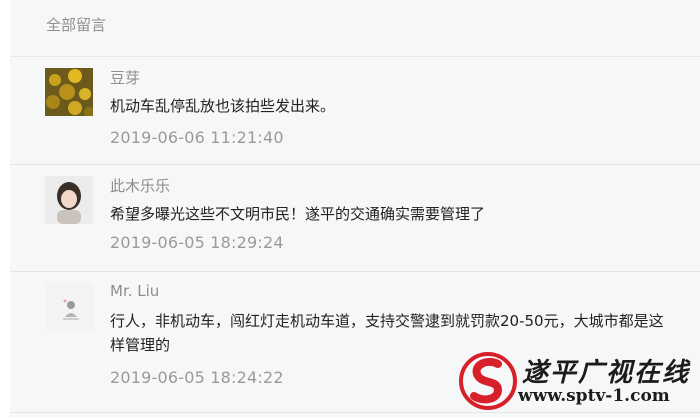 Image resolution: width=700 pixels, height=417 pixels. I want to click on section-title: 全部留言, so click(76, 25).